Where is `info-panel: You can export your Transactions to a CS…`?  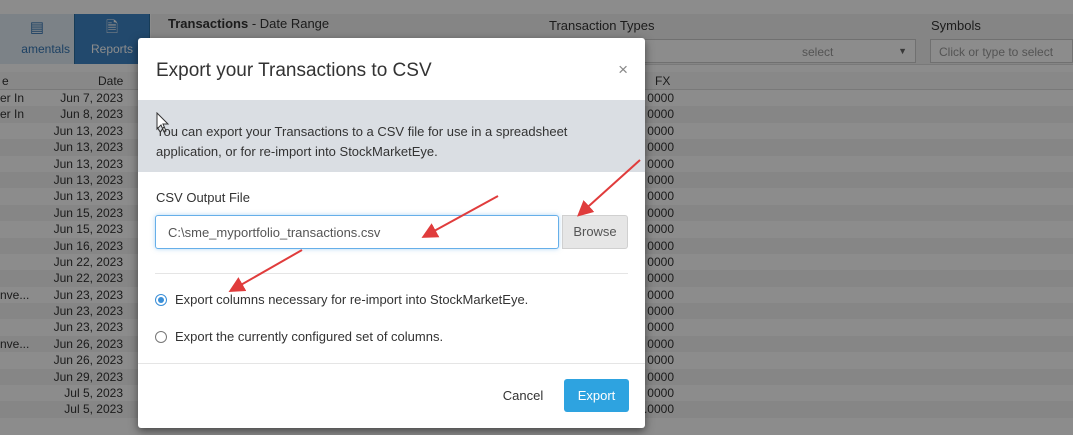
info-panel: You can export your Transactions to a CS… is located at coordinates (391, 136).